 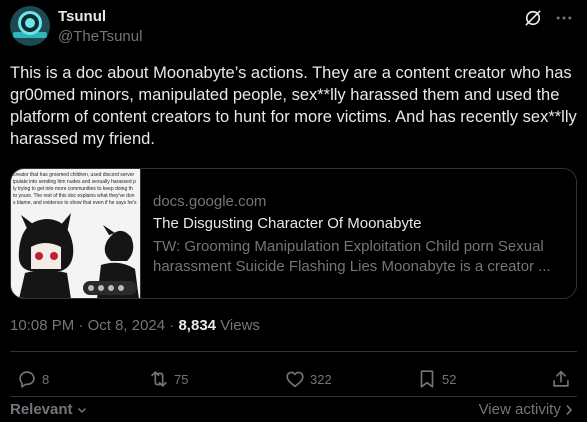 What do you see at coordinates (27, 379) in the screenshot?
I see `reply-icon` at bounding box center [27, 379].